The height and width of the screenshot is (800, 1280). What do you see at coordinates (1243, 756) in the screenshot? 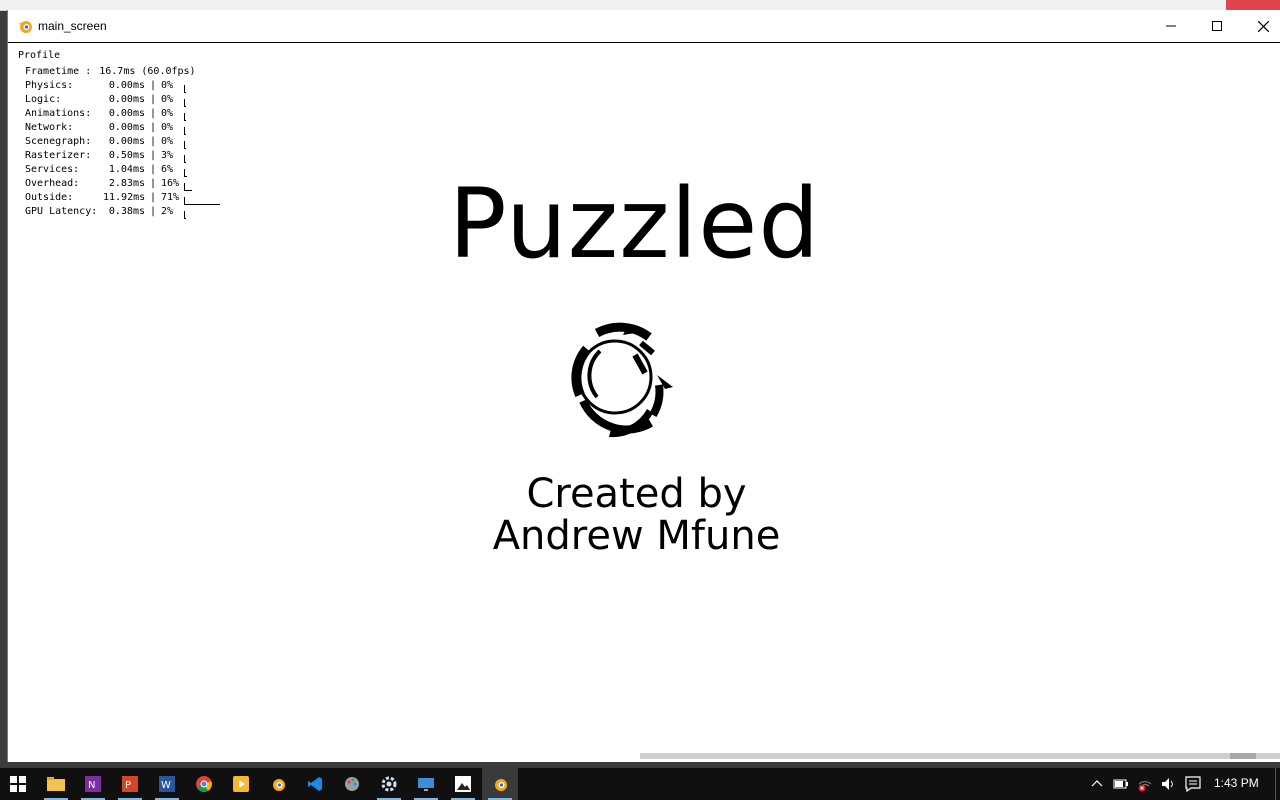
I see `scrollbar-thumb` at bounding box center [1243, 756].